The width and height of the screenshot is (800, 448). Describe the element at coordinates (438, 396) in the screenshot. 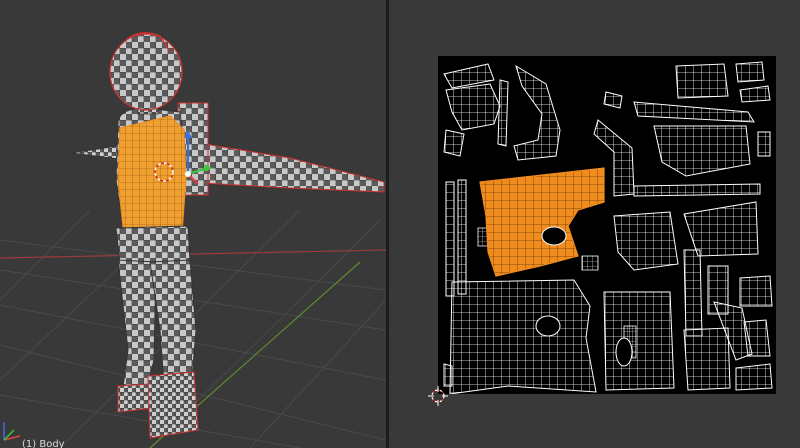

I see `2d-cursor-icon` at that location.